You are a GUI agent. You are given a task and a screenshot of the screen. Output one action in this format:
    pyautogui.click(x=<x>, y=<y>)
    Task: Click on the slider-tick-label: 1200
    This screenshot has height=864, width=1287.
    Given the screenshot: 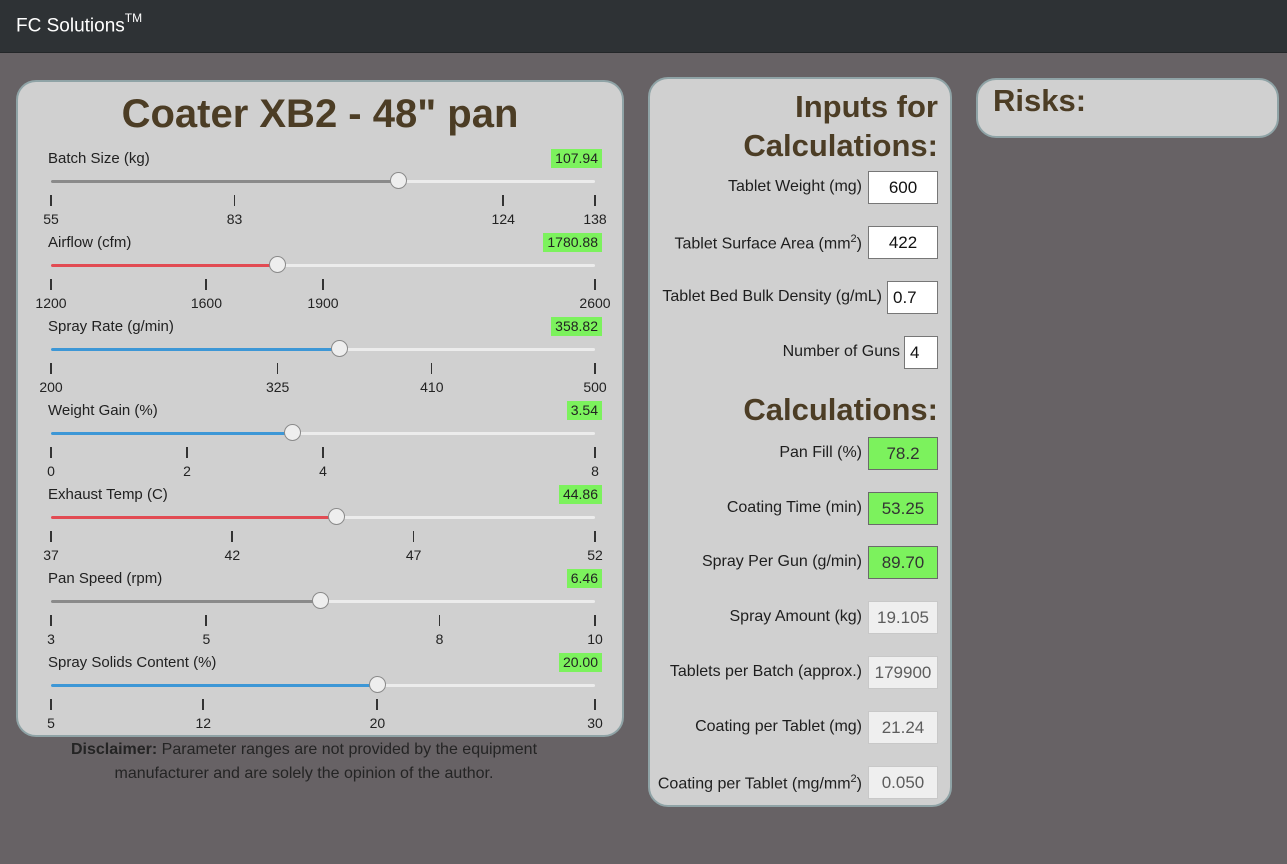 What is the action you would take?
    pyautogui.click(x=51, y=303)
    